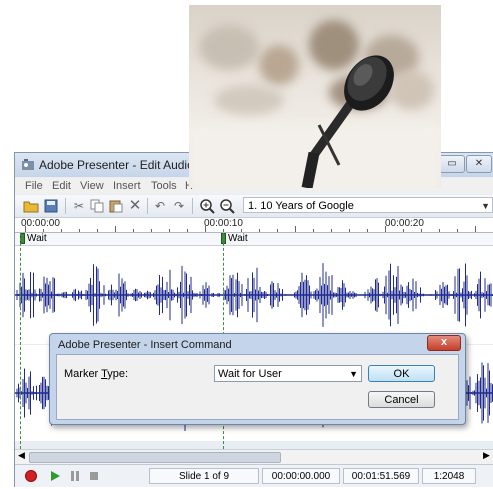  What do you see at coordinates (207, 206) in the screenshot?
I see `zoom-in-icon` at bounding box center [207, 206].